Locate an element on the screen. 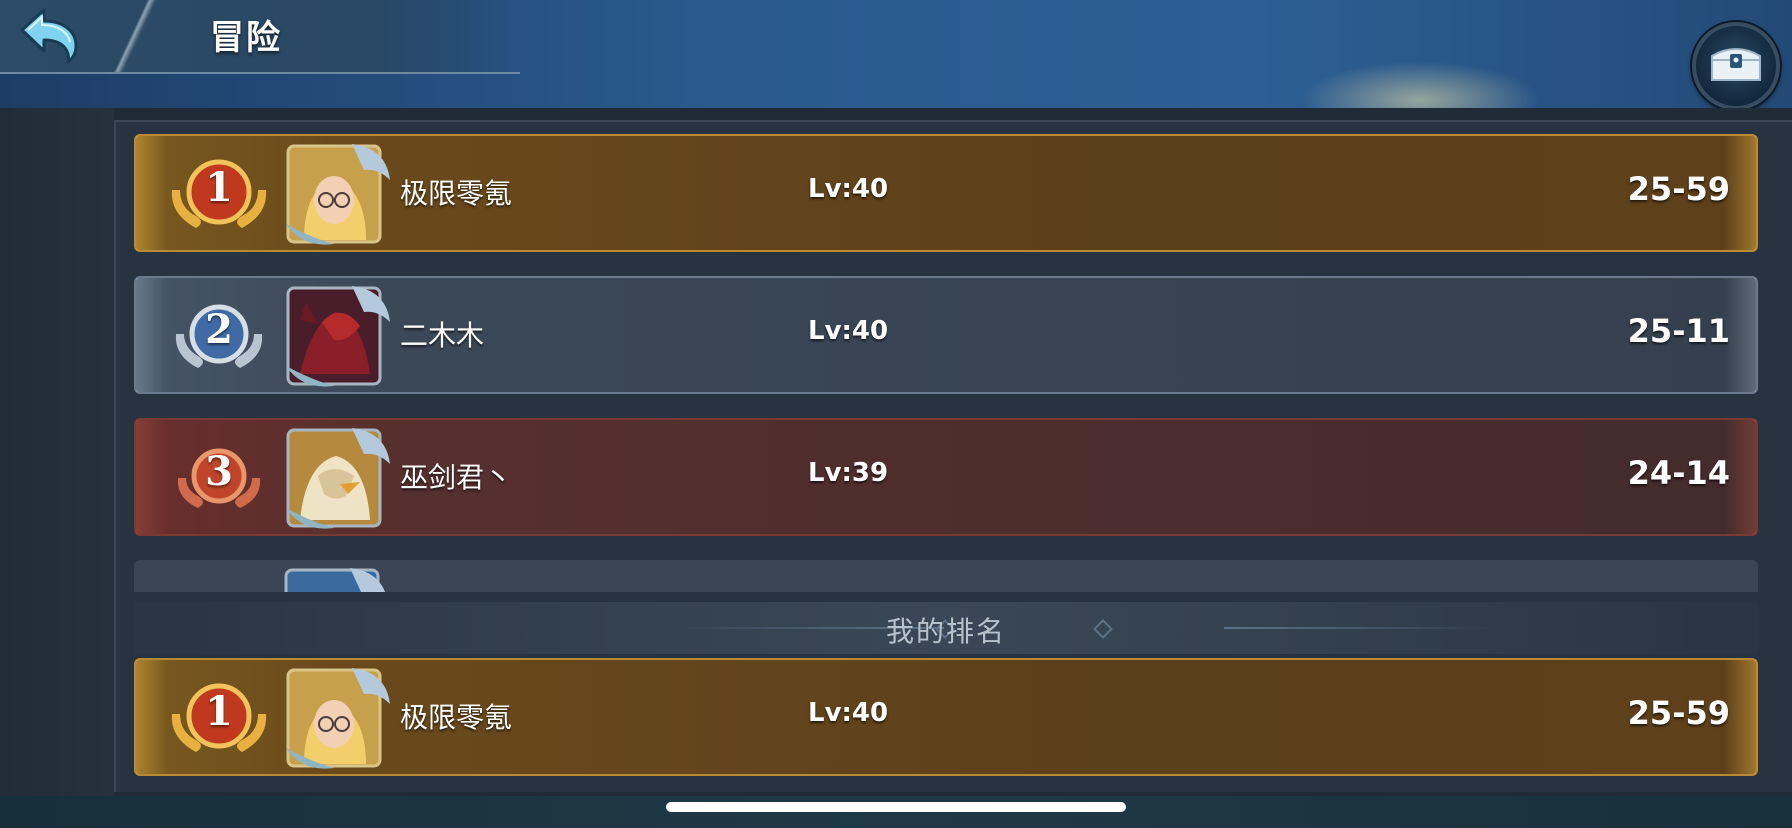 The image size is (1792, 828). bottom-background is located at coordinates (896, 812).